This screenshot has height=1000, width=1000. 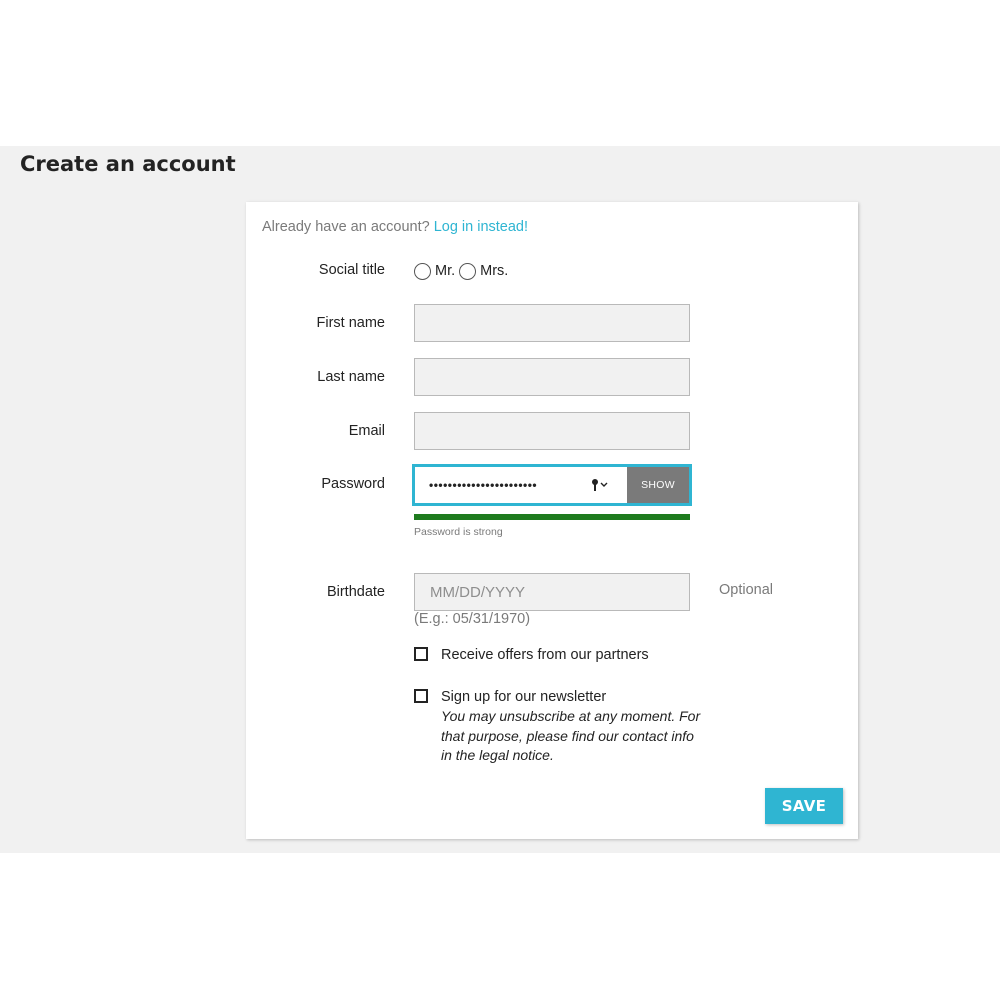 I want to click on password-masked-value: •••••••••••••••••••••••, so click(x=483, y=485).